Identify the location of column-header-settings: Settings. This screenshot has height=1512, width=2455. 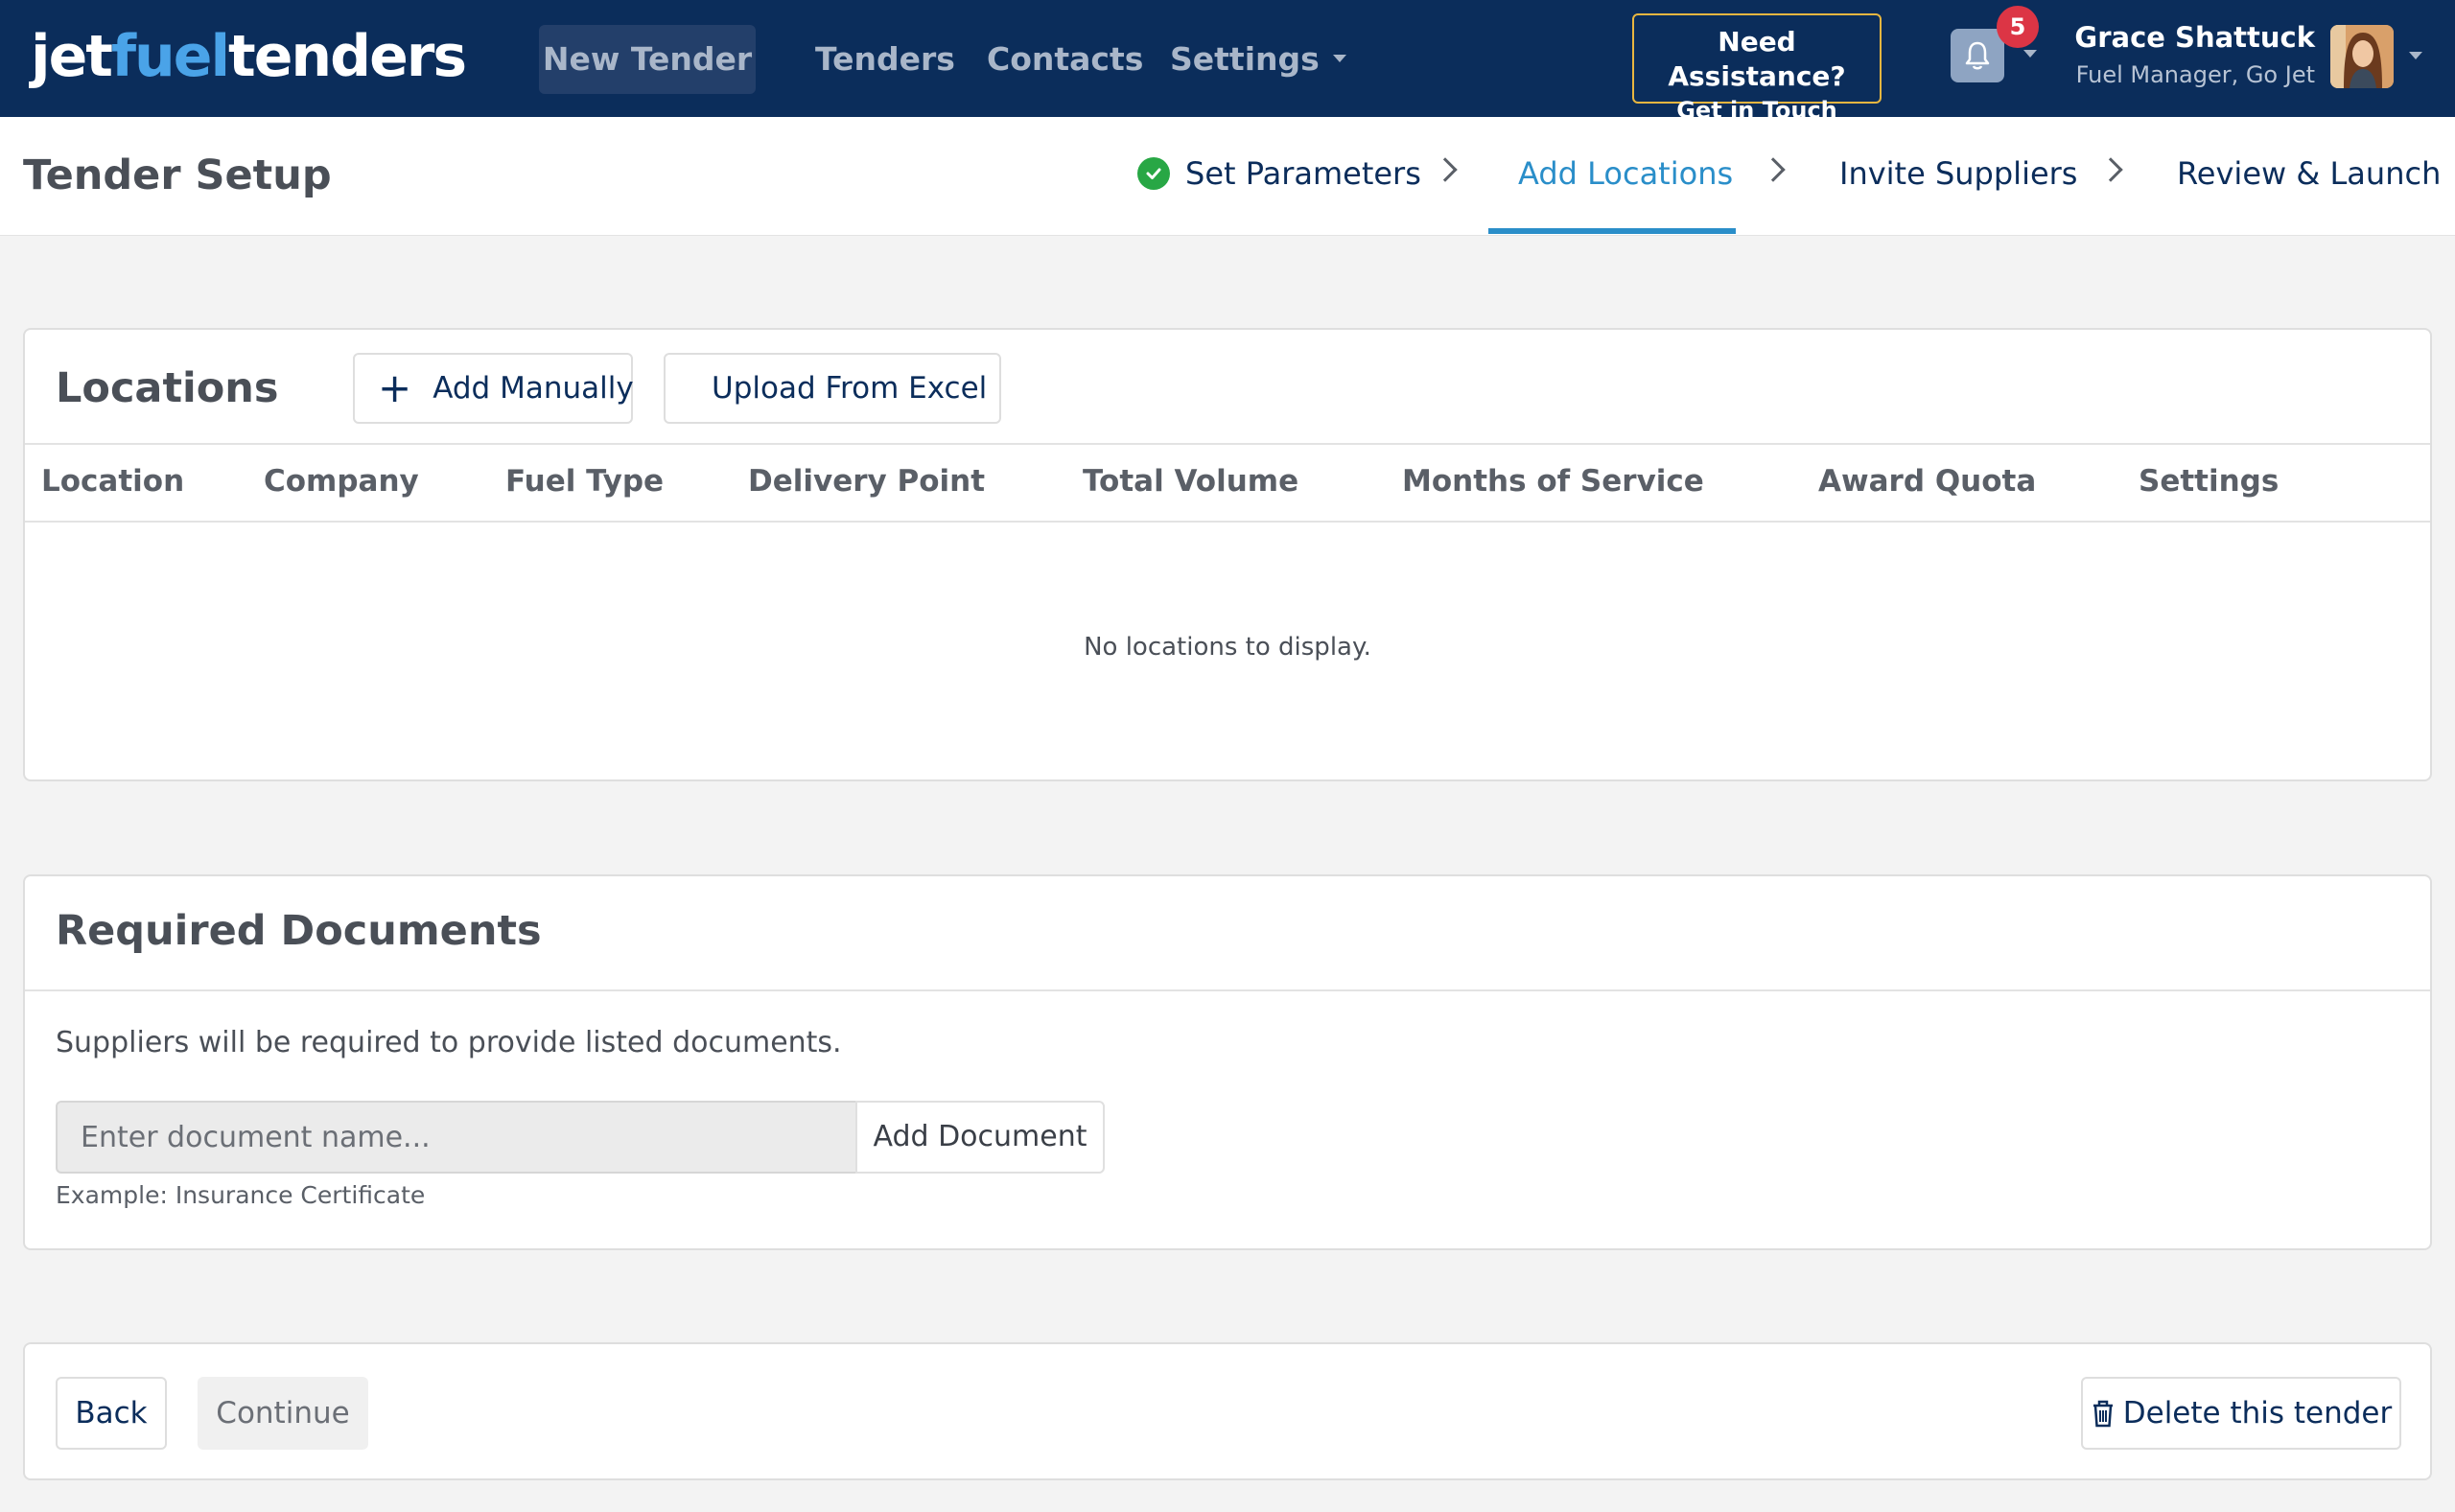
(2209, 481).